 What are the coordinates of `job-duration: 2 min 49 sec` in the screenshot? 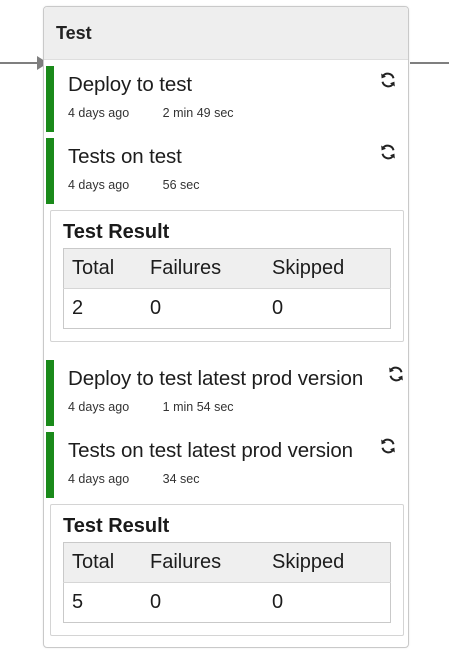 It's located at (198, 113).